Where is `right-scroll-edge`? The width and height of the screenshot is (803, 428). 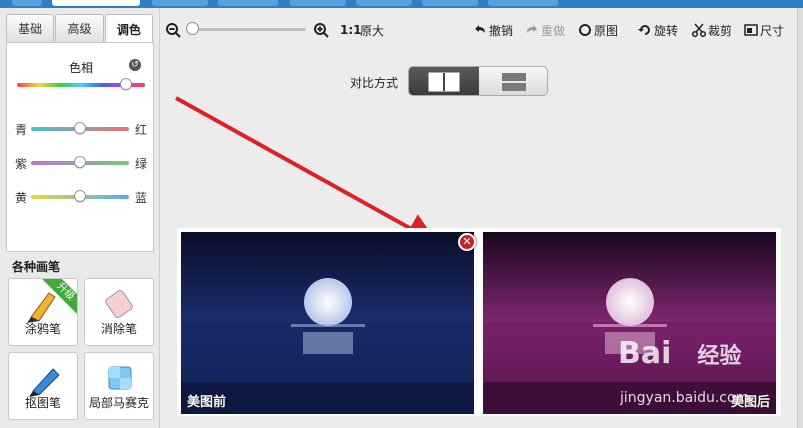 right-scroll-edge is located at coordinates (800, 218).